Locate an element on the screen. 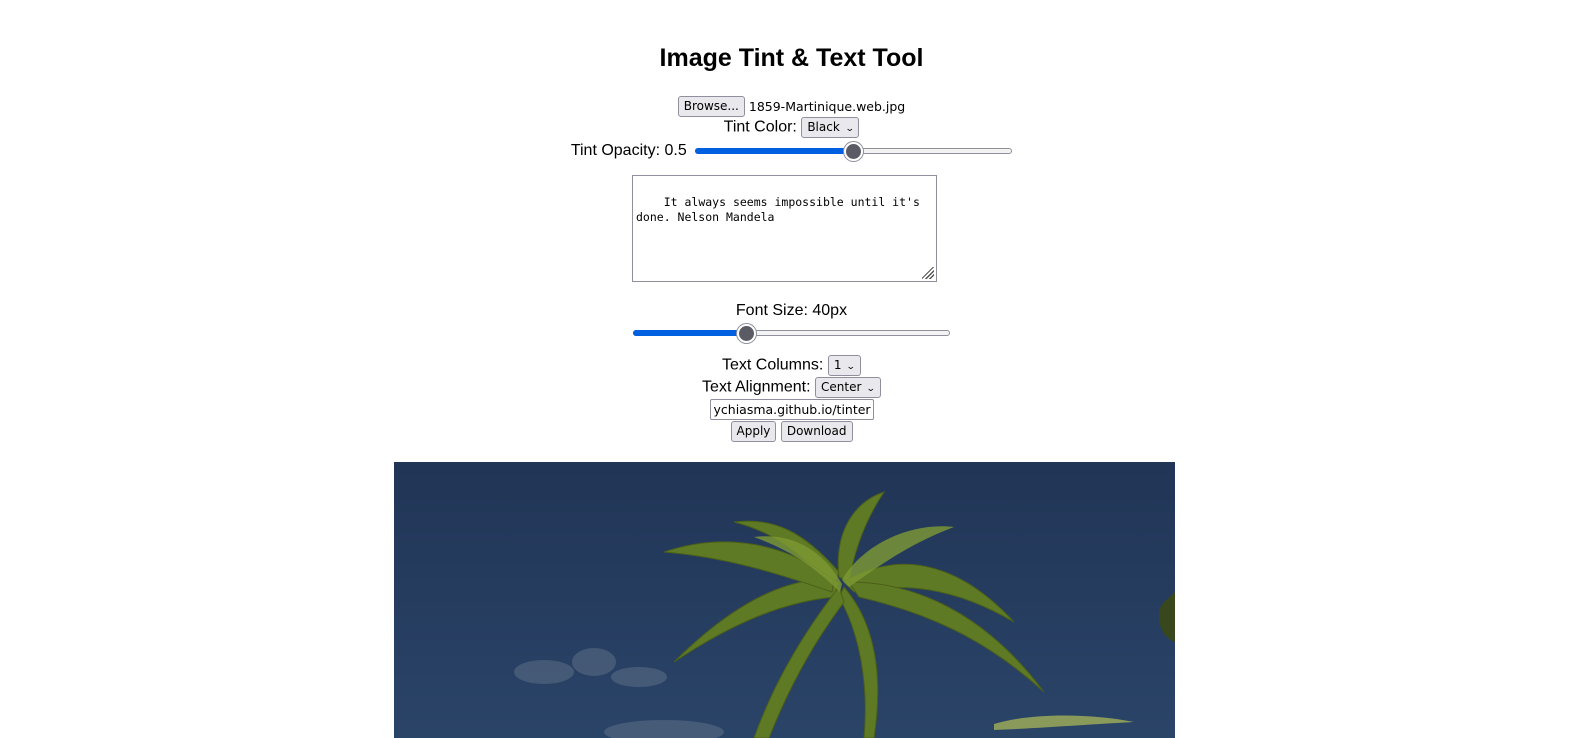 This screenshot has height=738, width=1583. tint-color-label: Tint Color: is located at coordinates (760, 127).